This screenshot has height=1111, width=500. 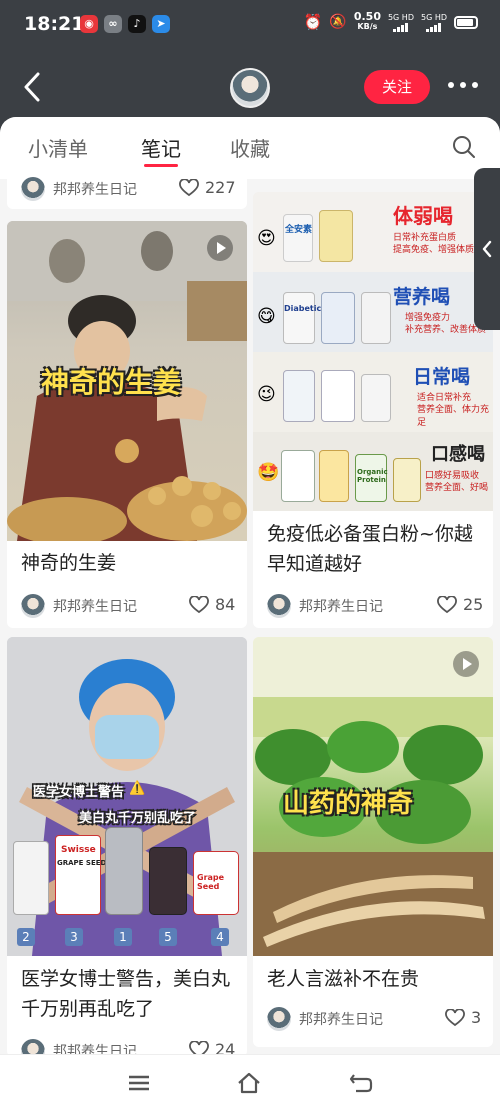 I want to click on like-count: 84, so click(x=212, y=604).